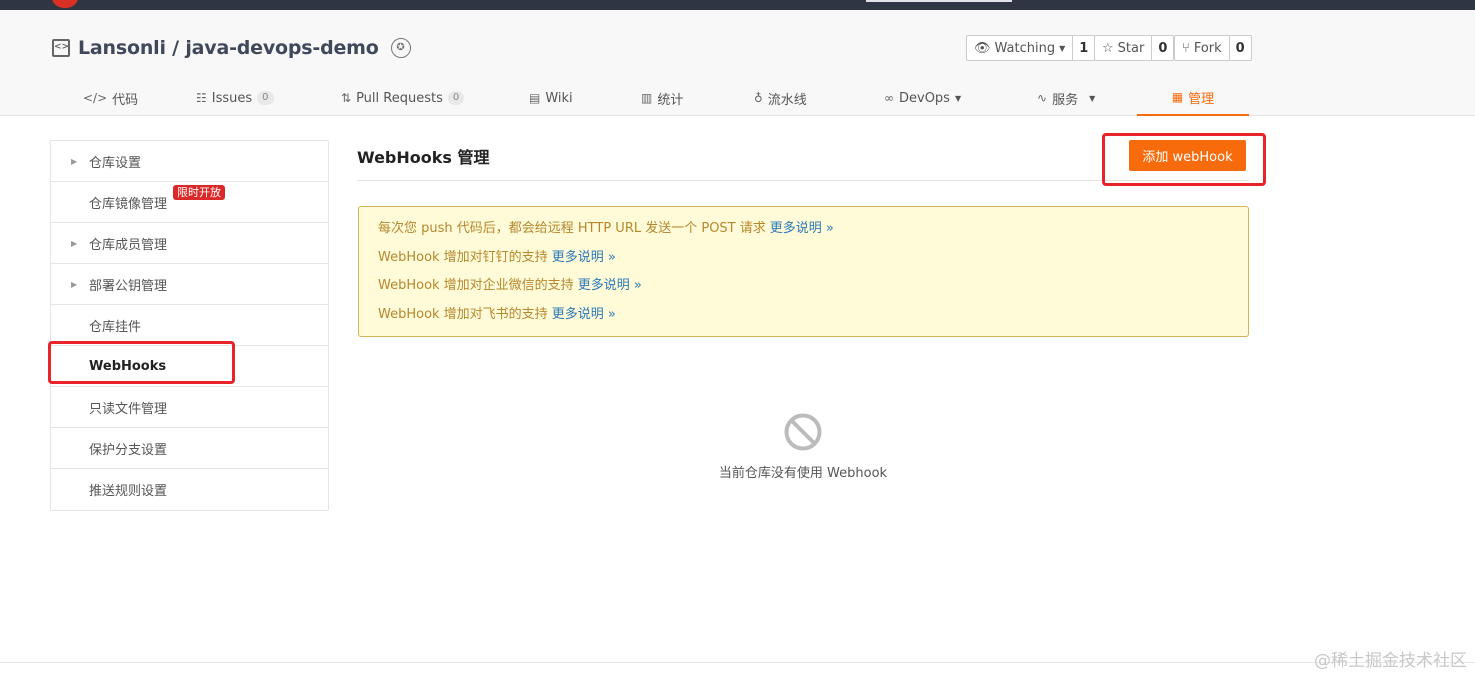  Describe the element at coordinates (1201, 99) in the screenshot. I see `tab-manage-label: 管理` at that location.